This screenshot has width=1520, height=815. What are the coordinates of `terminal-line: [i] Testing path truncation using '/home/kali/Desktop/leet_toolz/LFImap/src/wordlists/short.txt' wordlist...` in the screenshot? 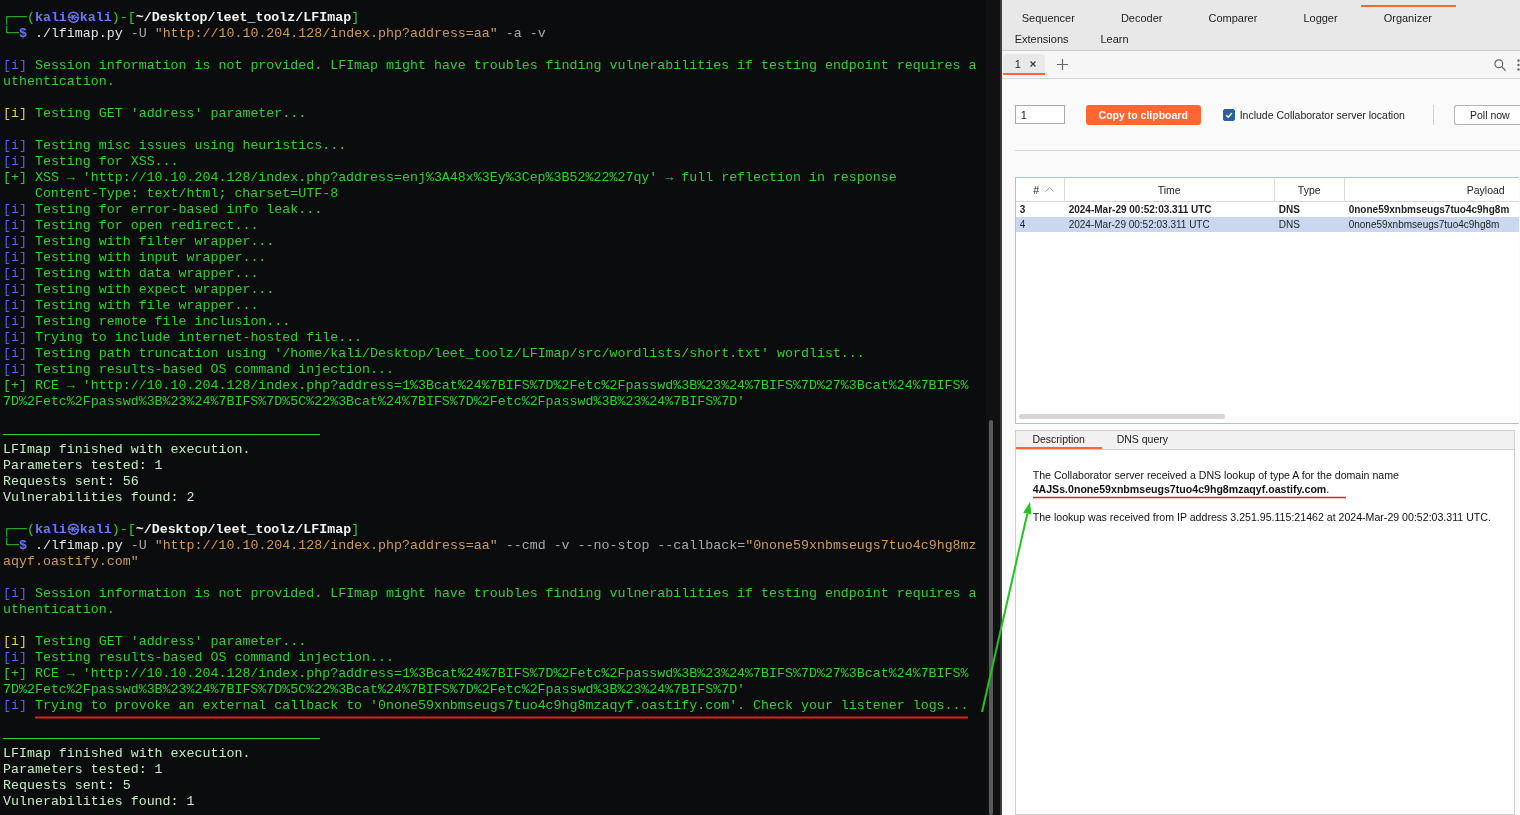 It's located at (434, 354).